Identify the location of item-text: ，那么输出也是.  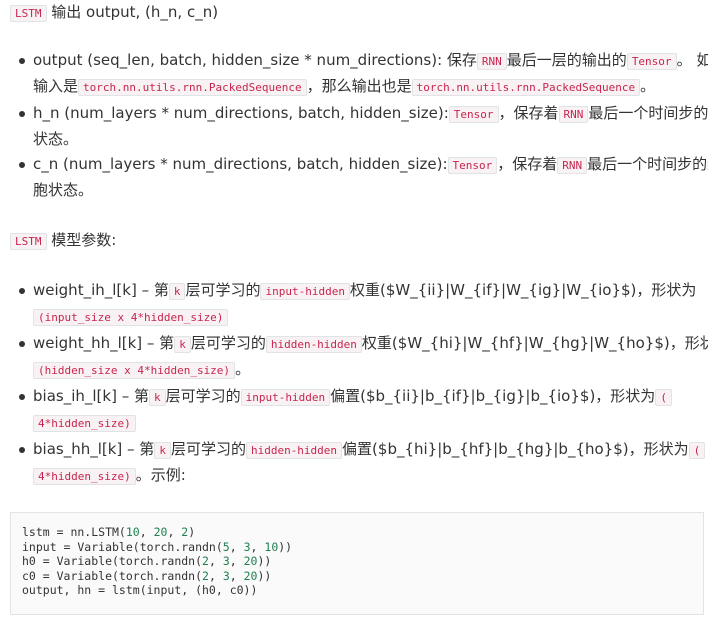
(359, 86).